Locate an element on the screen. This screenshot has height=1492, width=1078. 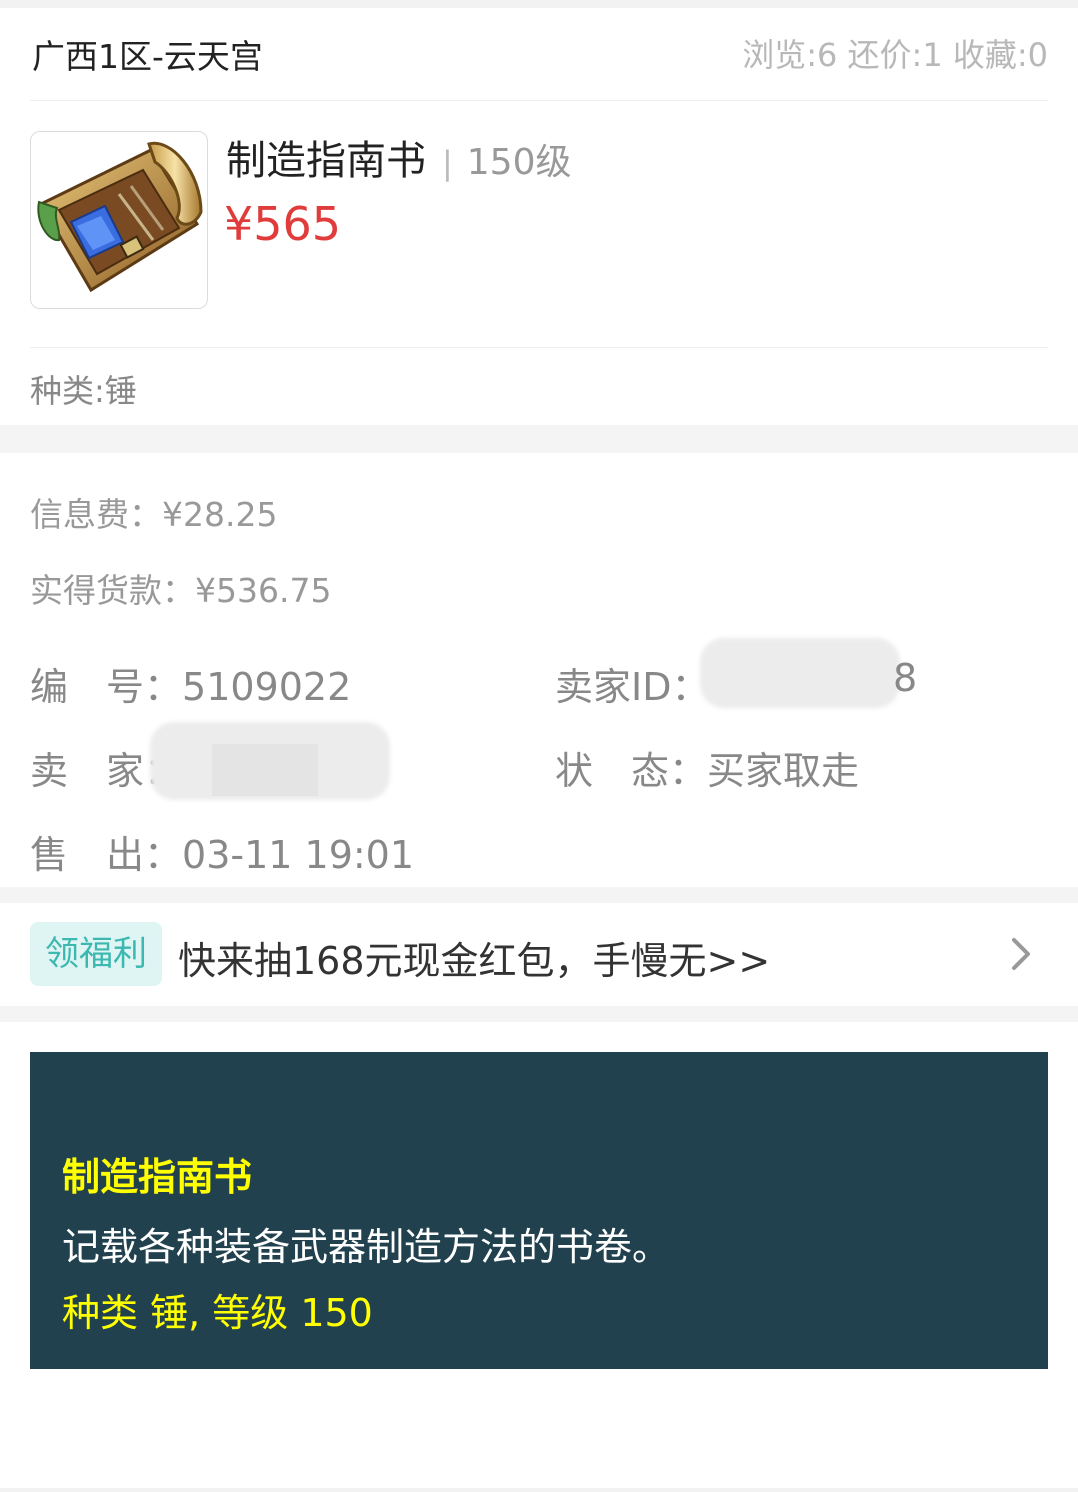
description-attributes: 种类 锤, 等级 150 is located at coordinates (217, 1313).